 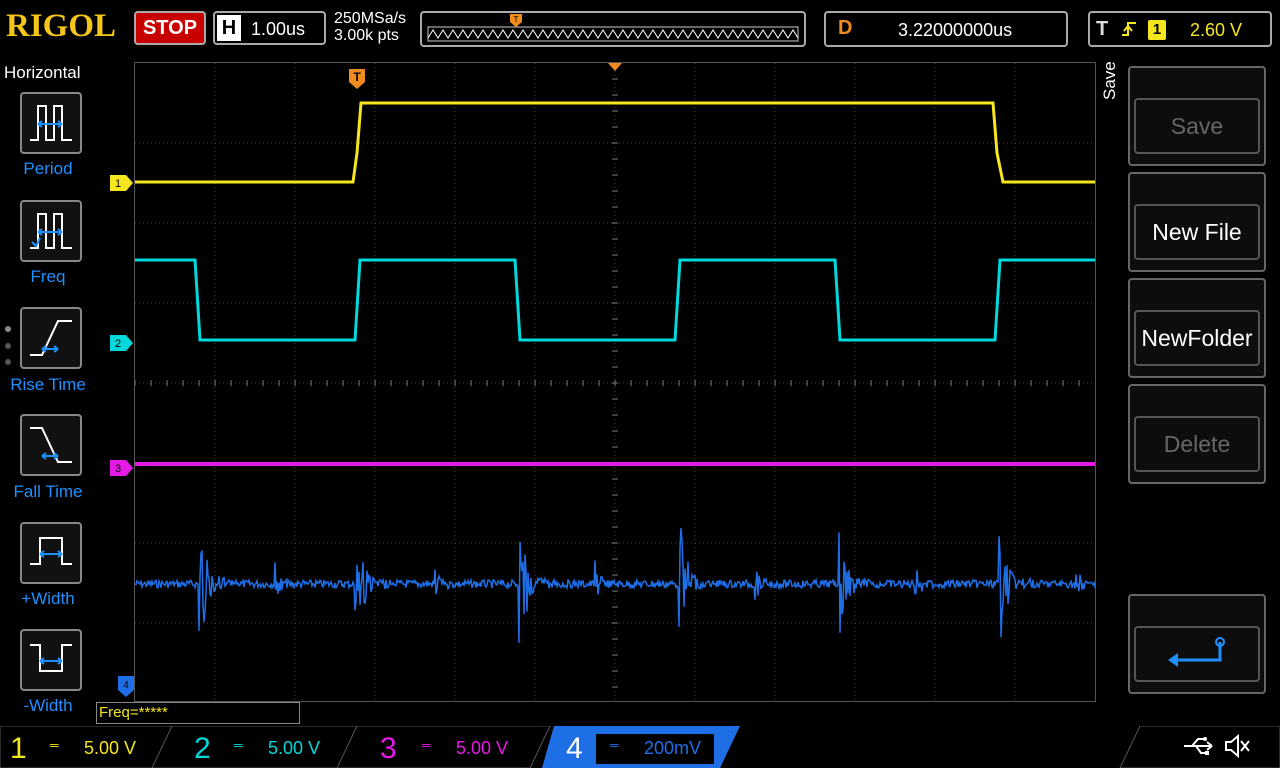 What do you see at coordinates (955, 30) in the screenshot?
I see `delay-value: 3.22000000us` at bounding box center [955, 30].